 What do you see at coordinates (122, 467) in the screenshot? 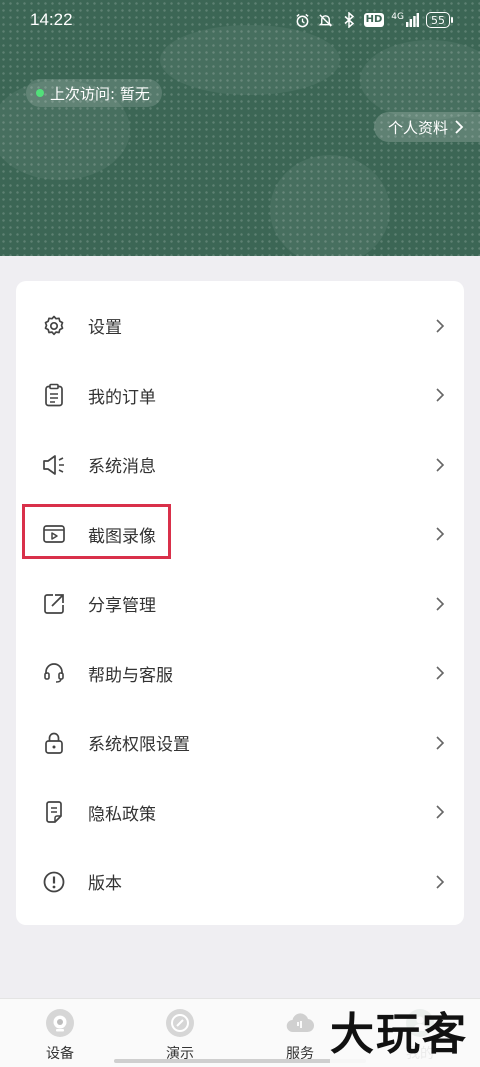
I see `menu-label: 系统消息` at bounding box center [122, 467].